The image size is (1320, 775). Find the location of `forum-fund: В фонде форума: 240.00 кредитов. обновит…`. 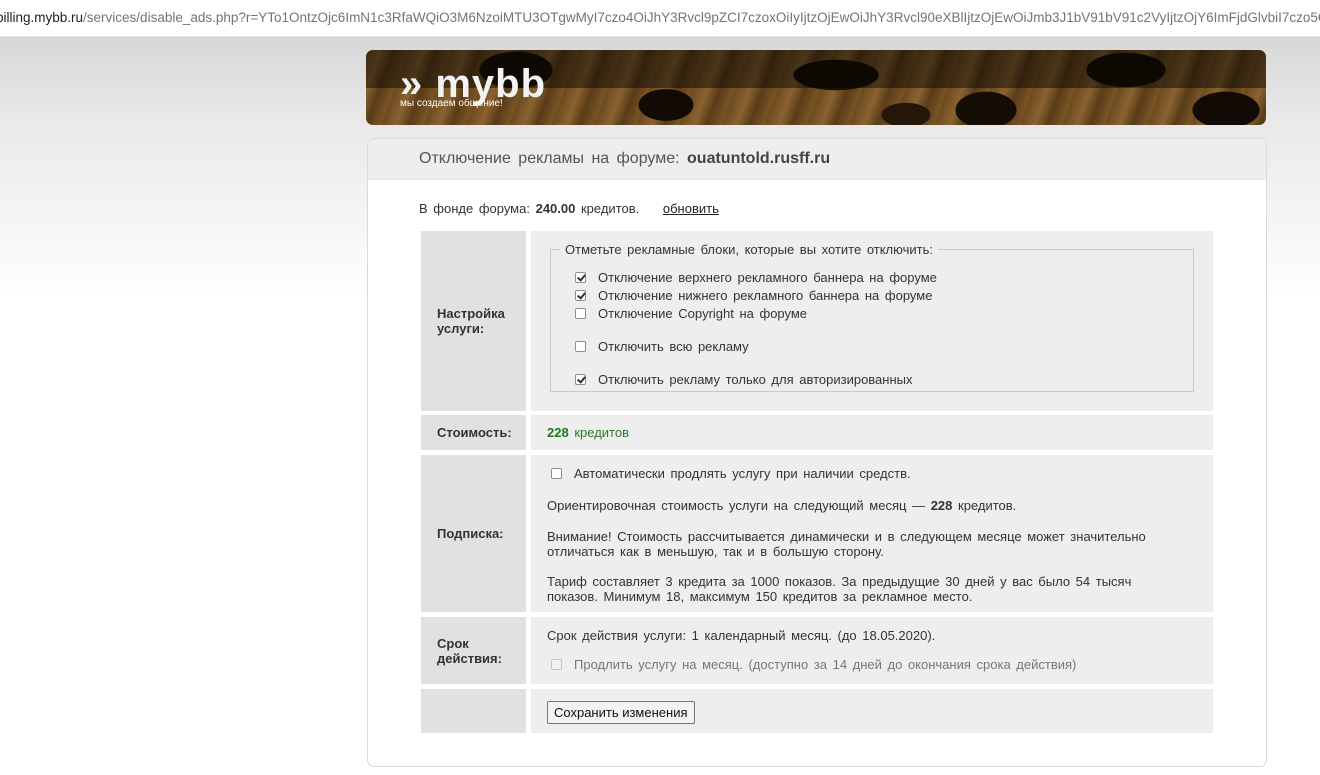

forum-fund: В фонде форума: 240.00 кредитов. обновит… is located at coordinates (569, 208).